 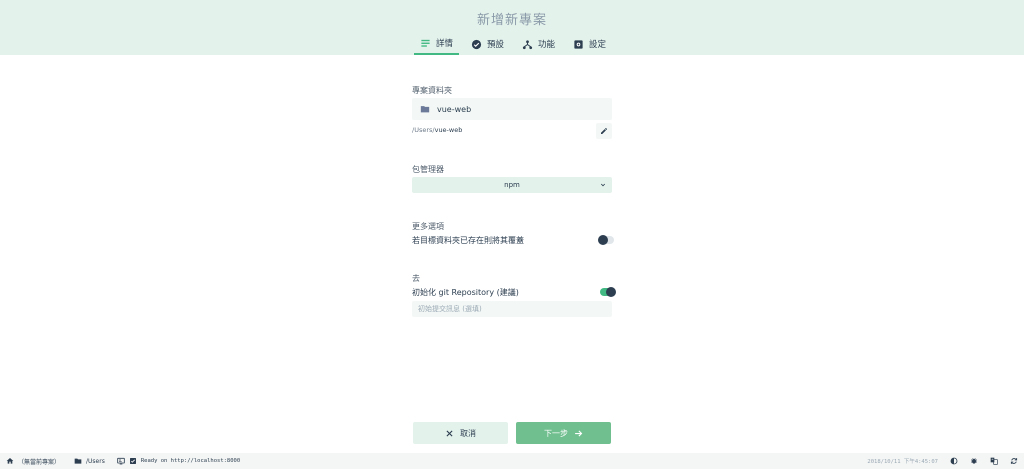 What do you see at coordinates (95, 461) in the screenshot?
I see `cwd-label: /Users` at bounding box center [95, 461].